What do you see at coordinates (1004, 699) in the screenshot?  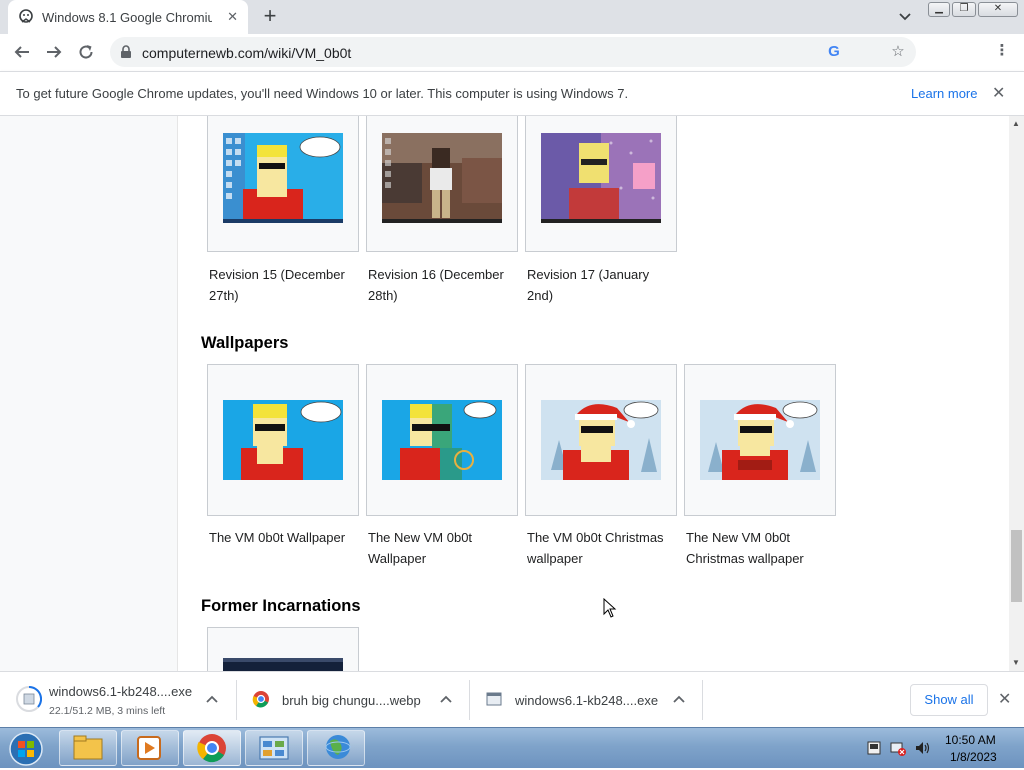 I see `download-bar-close-icon: ✕` at bounding box center [1004, 699].